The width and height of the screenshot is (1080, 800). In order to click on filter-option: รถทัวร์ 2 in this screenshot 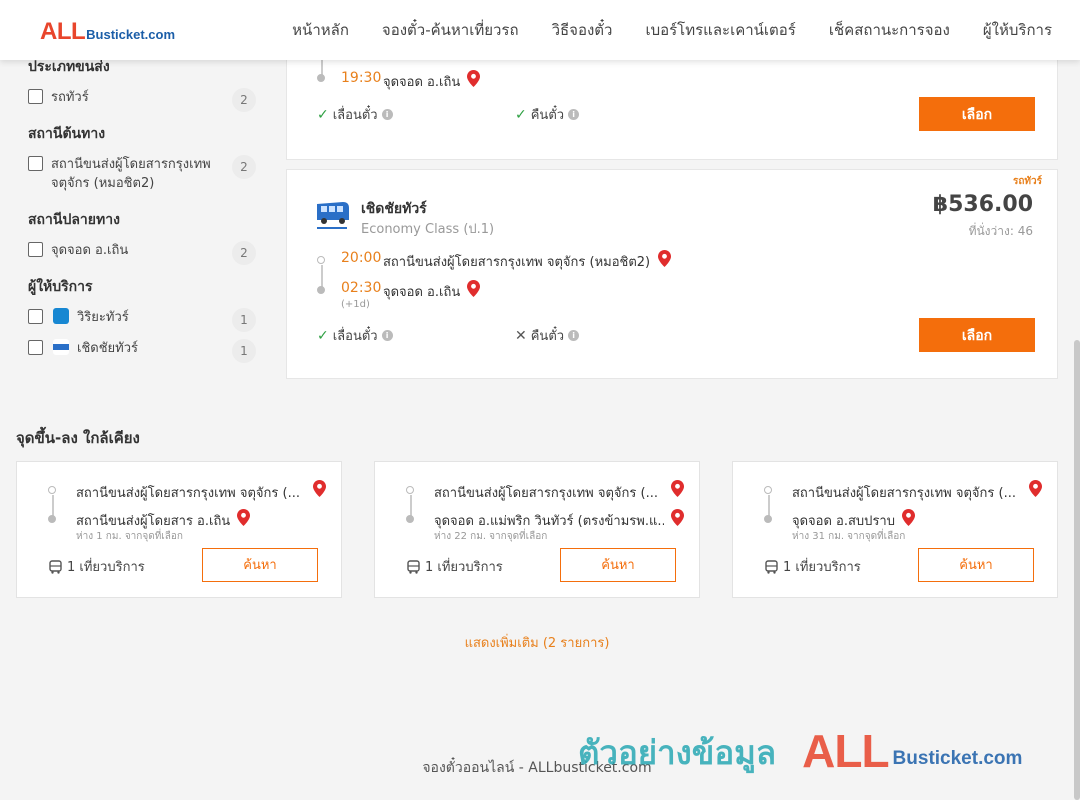, I will do `click(142, 100)`.